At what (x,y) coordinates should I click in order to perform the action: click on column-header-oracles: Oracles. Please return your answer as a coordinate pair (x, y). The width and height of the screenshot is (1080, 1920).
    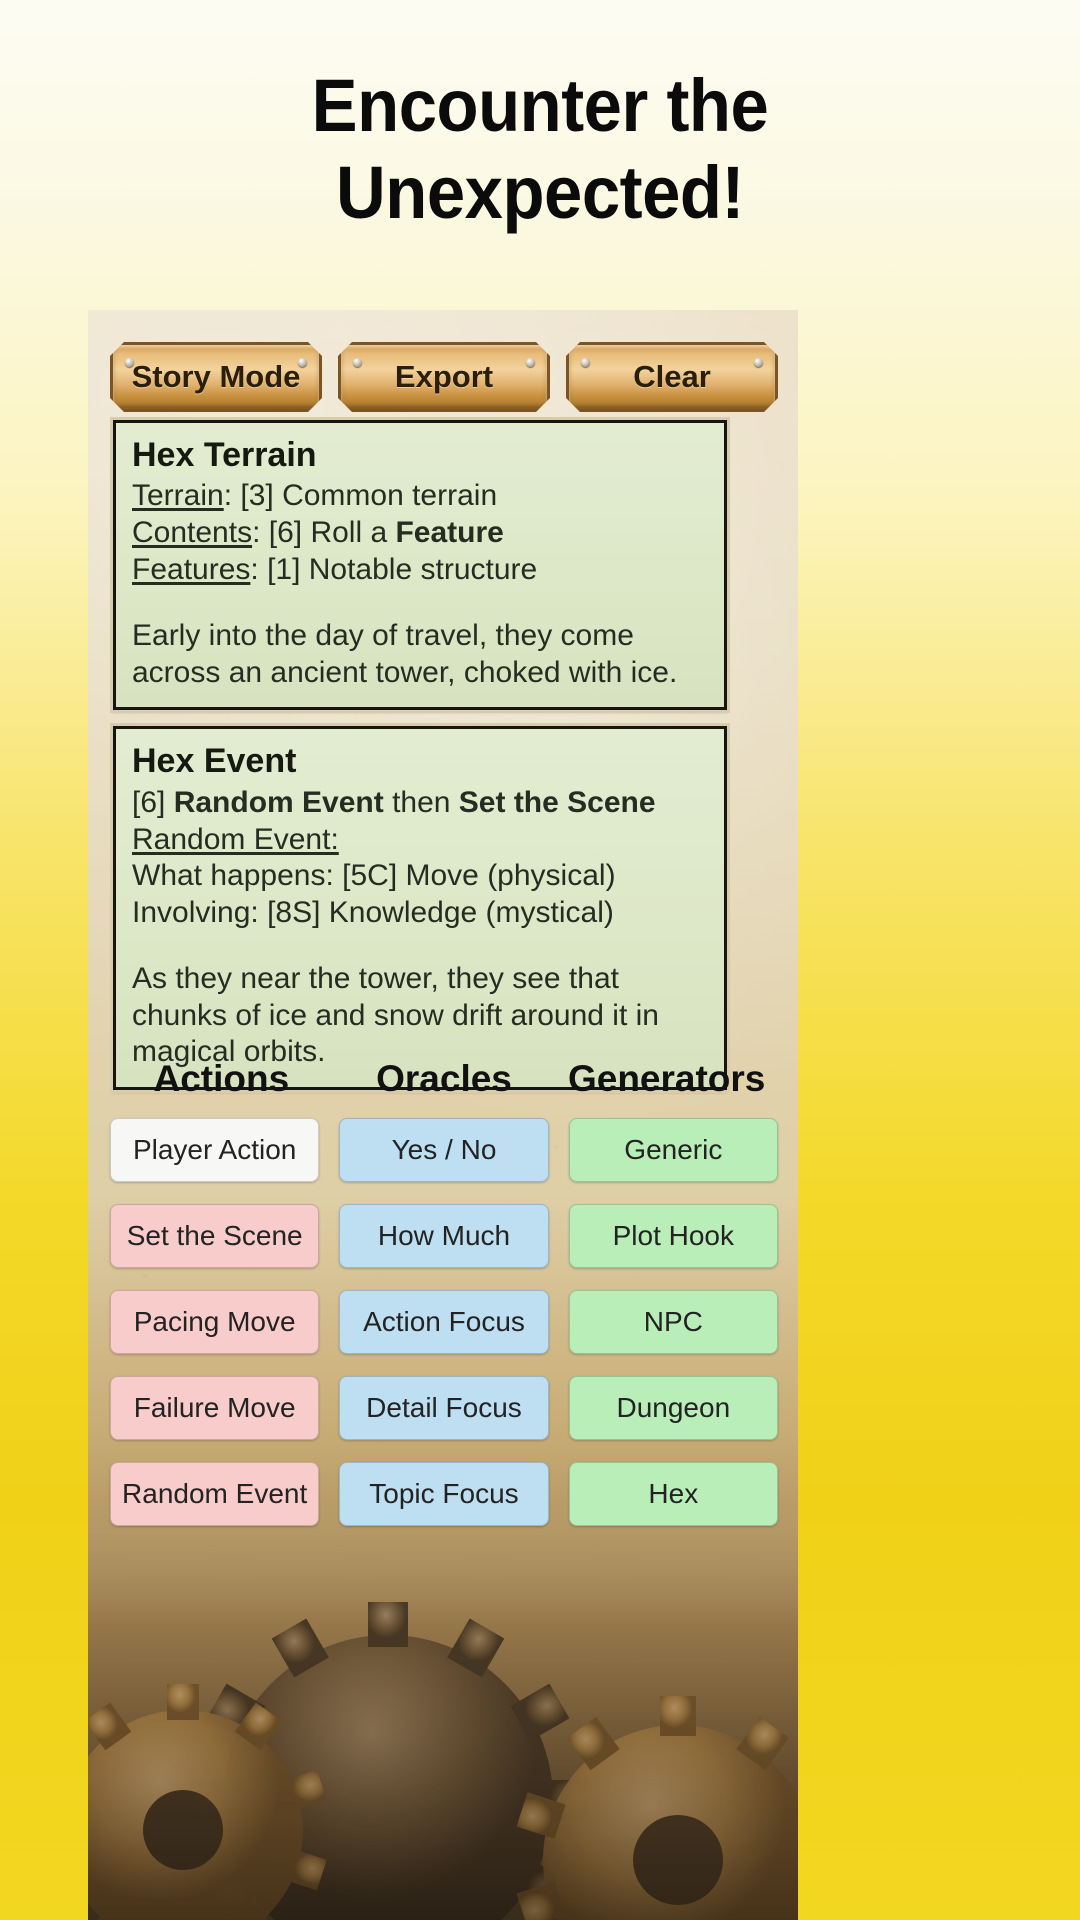
    Looking at the image, I should click on (444, 1078).